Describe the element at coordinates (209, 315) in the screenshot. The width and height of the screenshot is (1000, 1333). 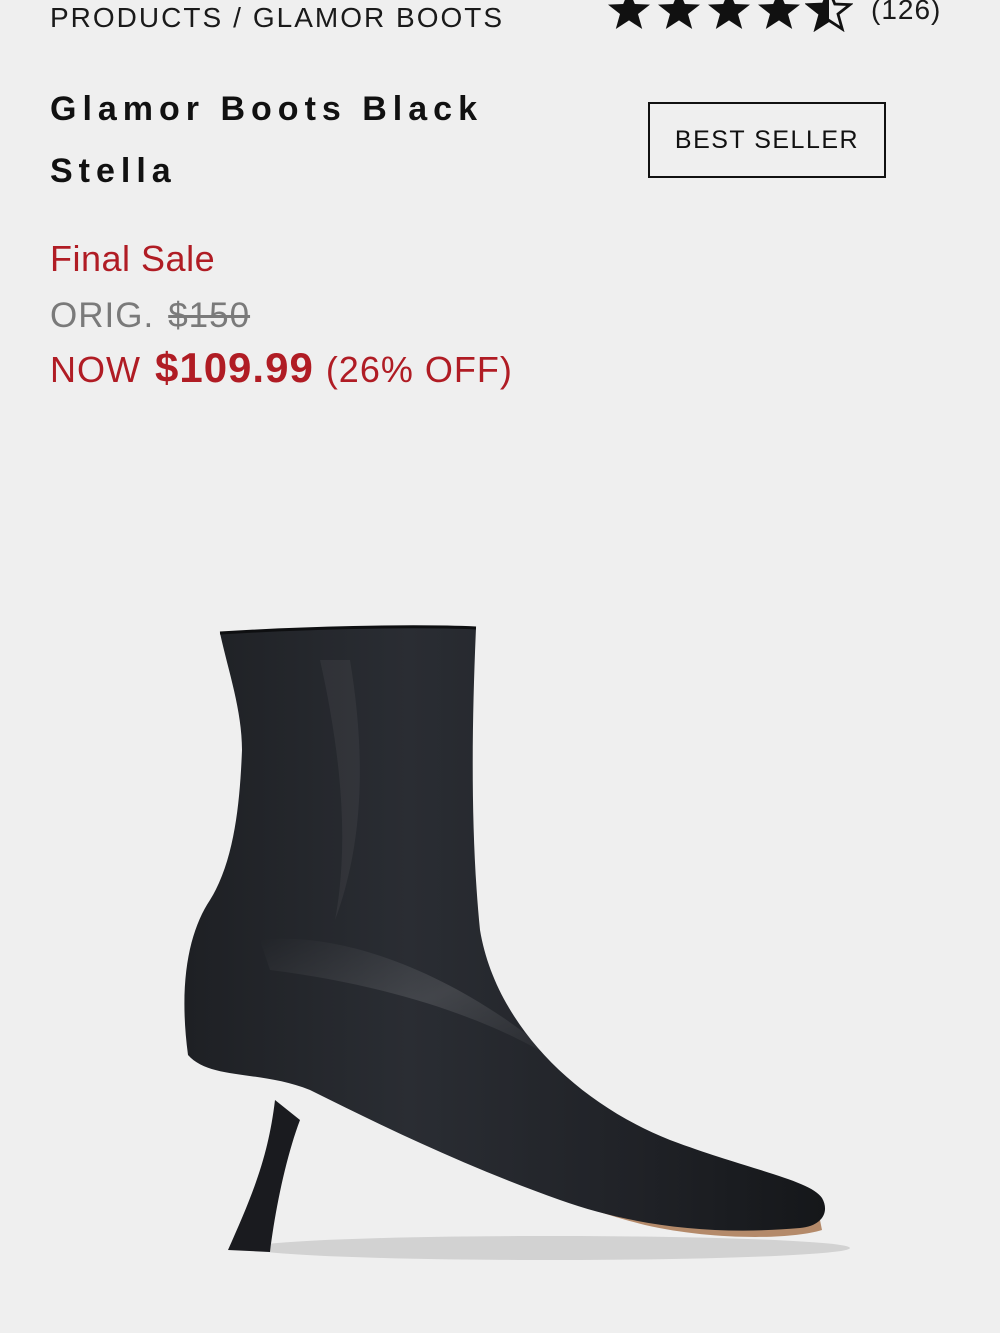
I see `original-price-value: $150` at that location.